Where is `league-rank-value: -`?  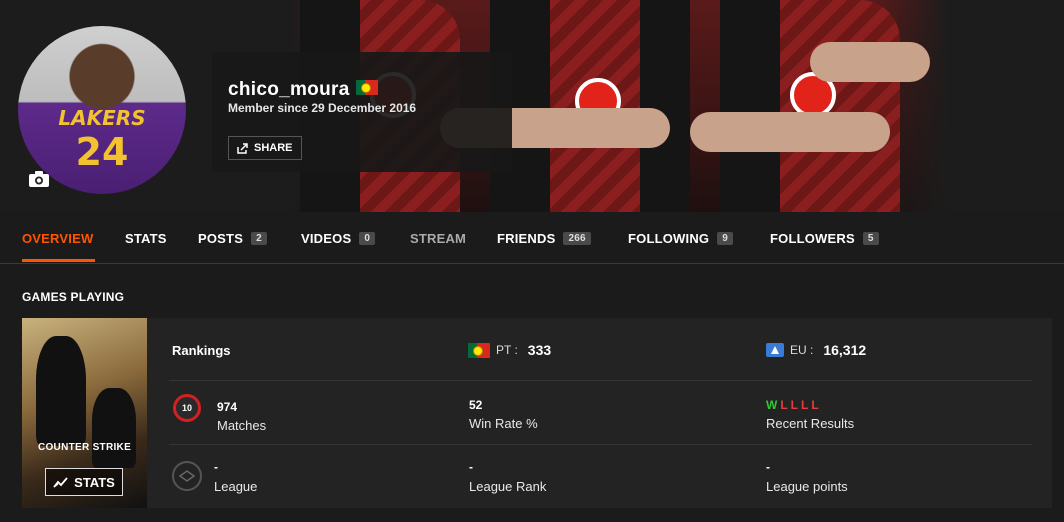
league-rank-value: - is located at coordinates (471, 467).